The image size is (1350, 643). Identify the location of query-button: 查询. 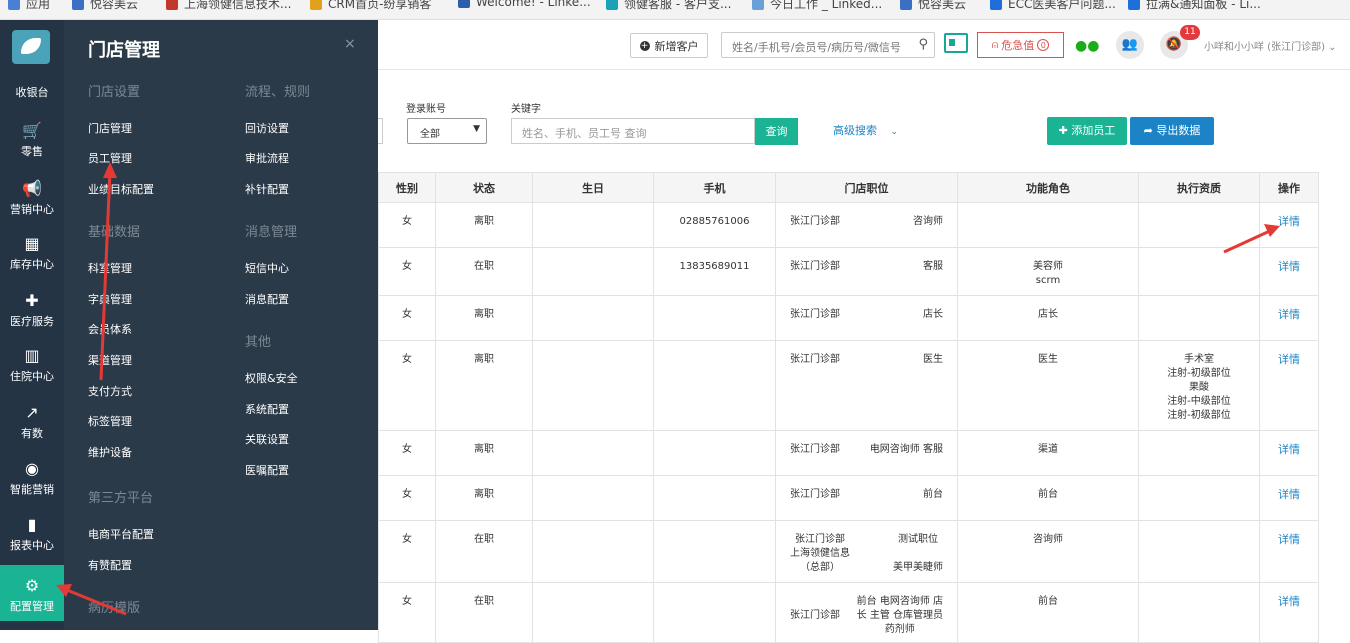
(776, 131).